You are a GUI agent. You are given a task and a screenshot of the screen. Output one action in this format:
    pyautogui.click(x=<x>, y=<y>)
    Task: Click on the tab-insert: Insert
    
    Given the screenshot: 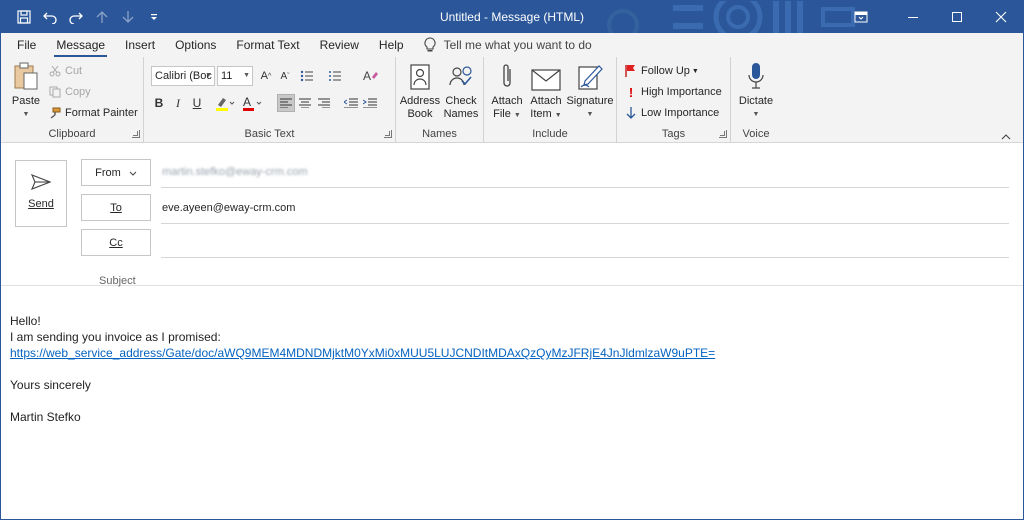 What is the action you would take?
    pyautogui.click(x=140, y=45)
    